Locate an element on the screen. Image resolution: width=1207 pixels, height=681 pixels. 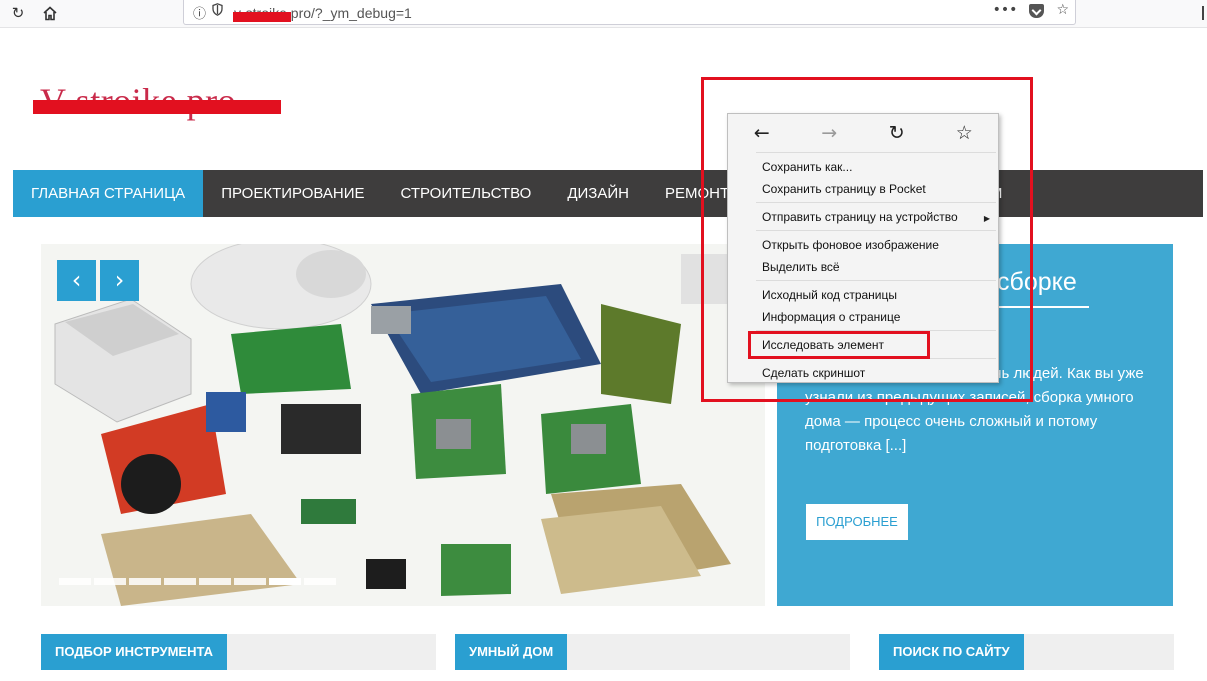
slider-dot-current is located at coordinates (285, 581).